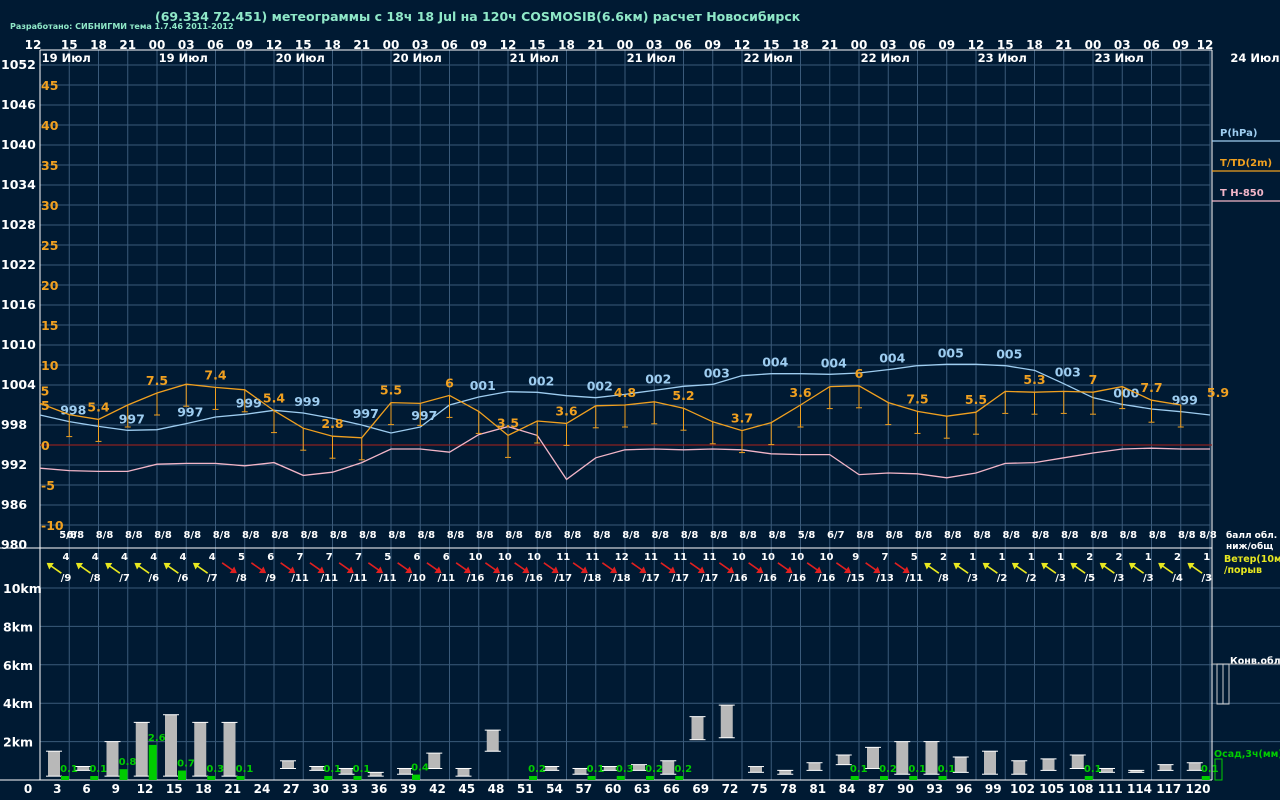 This screenshot has width=1280, height=800. What do you see at coordinates (1168, 789) in the screenshot?
I see `bottom-hour-tick: 117` at bounding box center [1168, 789].